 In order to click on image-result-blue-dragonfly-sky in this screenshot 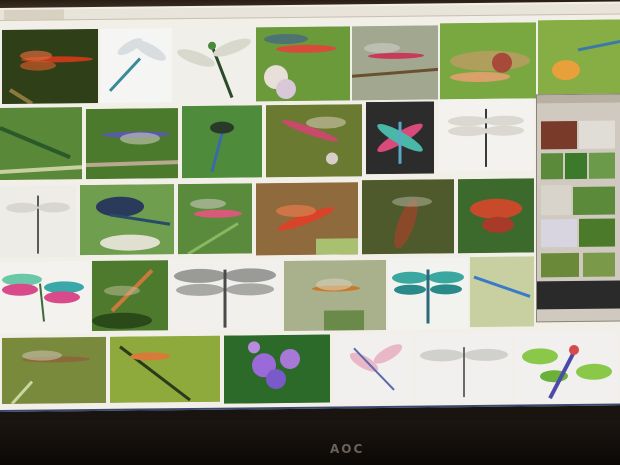, I will do `click(502, 292)`.